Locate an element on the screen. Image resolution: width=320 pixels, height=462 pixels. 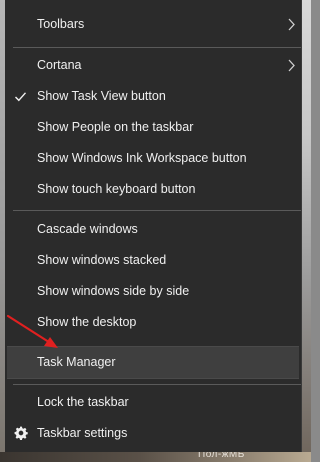
menu-item-toolbars: Toolbars is located at coordinates (153, 24).